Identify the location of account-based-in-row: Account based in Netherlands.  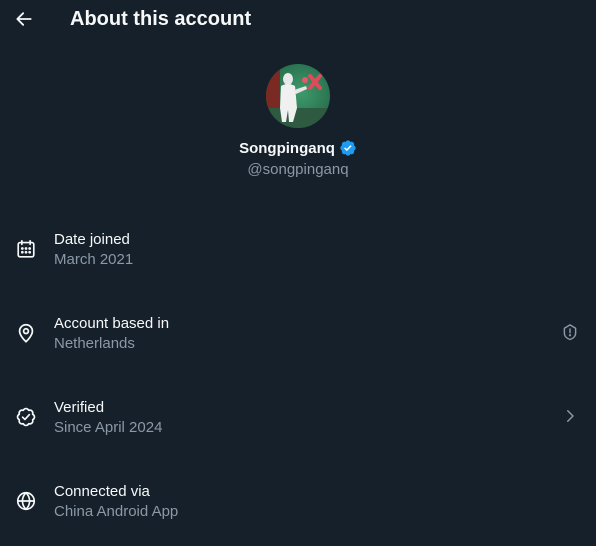
(298, 338).